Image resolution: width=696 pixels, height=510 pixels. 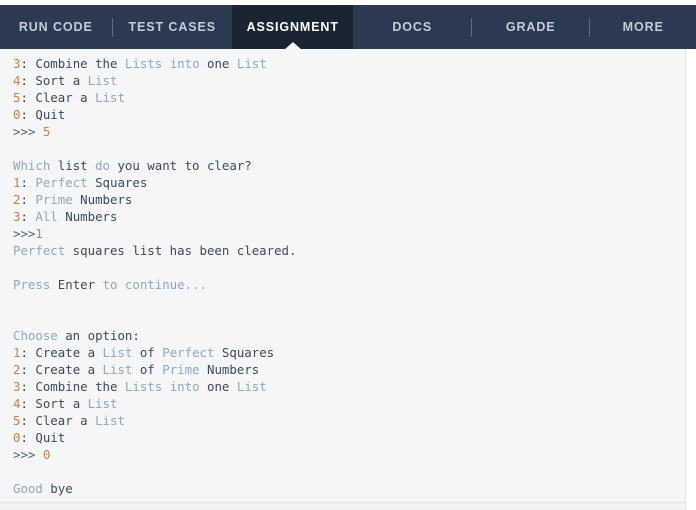 What do you see at coordinates (57, 488) in the screenshot?
I see `line-text: bye` at bounding box center [57, 488].